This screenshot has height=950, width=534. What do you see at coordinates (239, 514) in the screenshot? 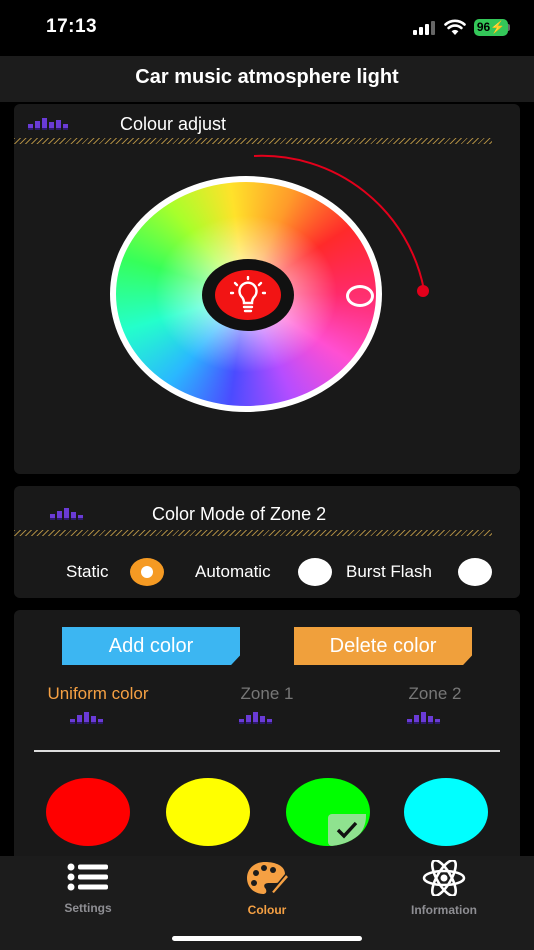
I see `section-title: Color Mode of Zone 2` at bounding box center [239, 514].